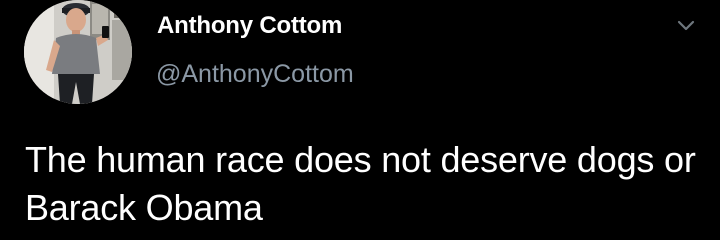 The image size is (720, 240). I want to click on author-display-name: Anthony Cottom, so click(249, 26).